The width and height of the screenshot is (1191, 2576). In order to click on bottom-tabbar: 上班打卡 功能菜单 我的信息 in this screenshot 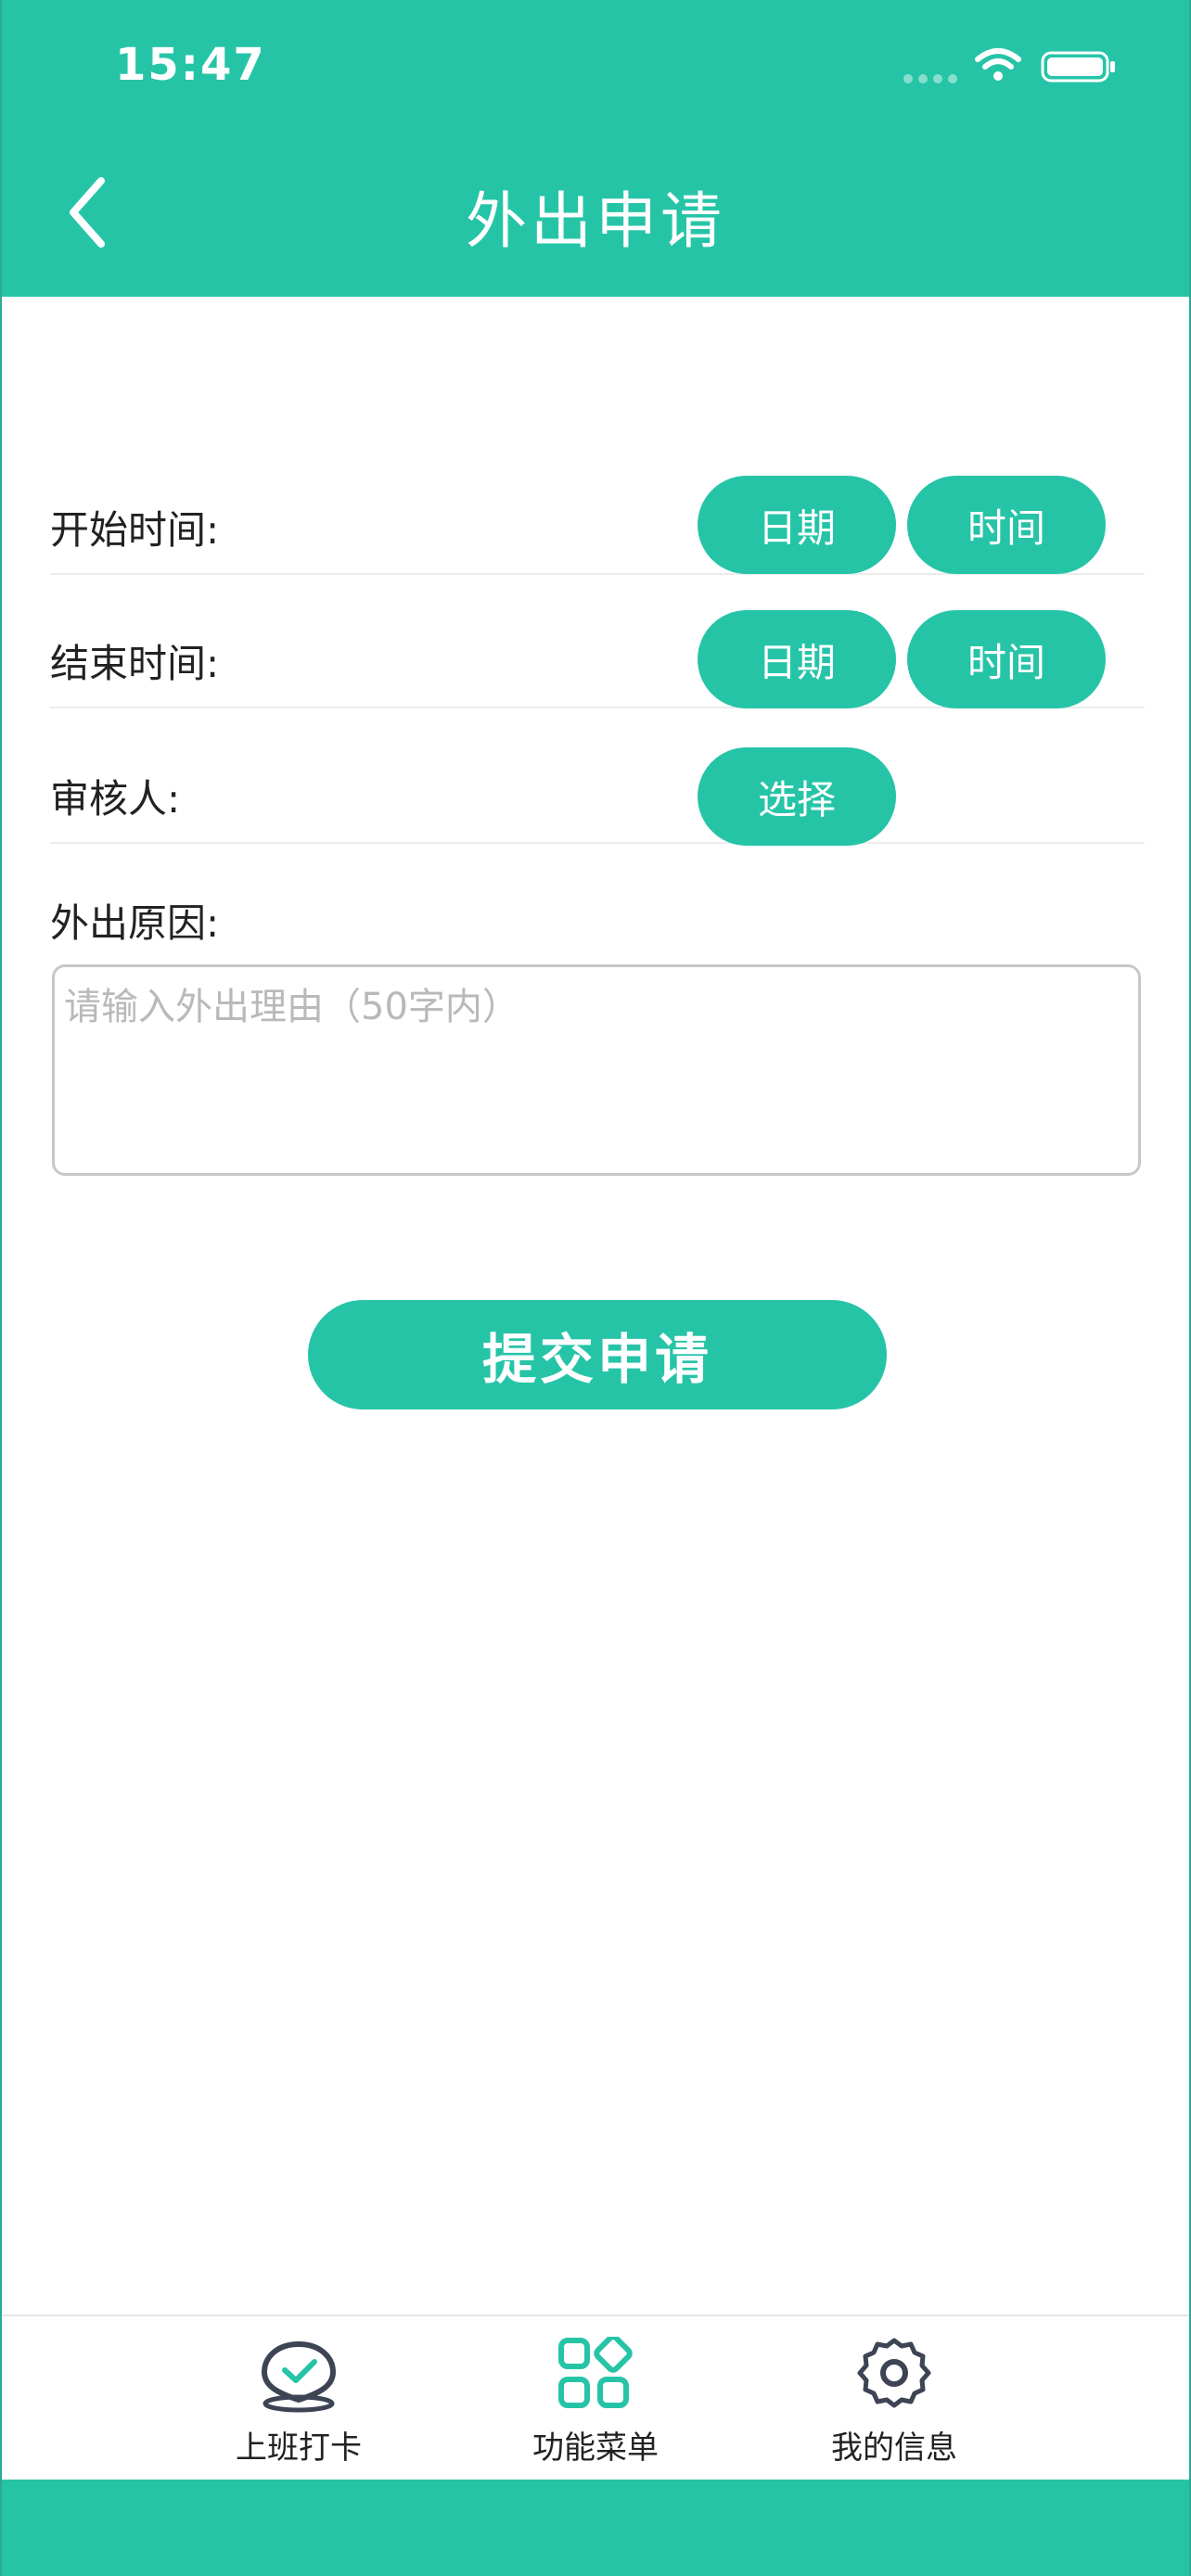, I will do `click(595, 2397)`.